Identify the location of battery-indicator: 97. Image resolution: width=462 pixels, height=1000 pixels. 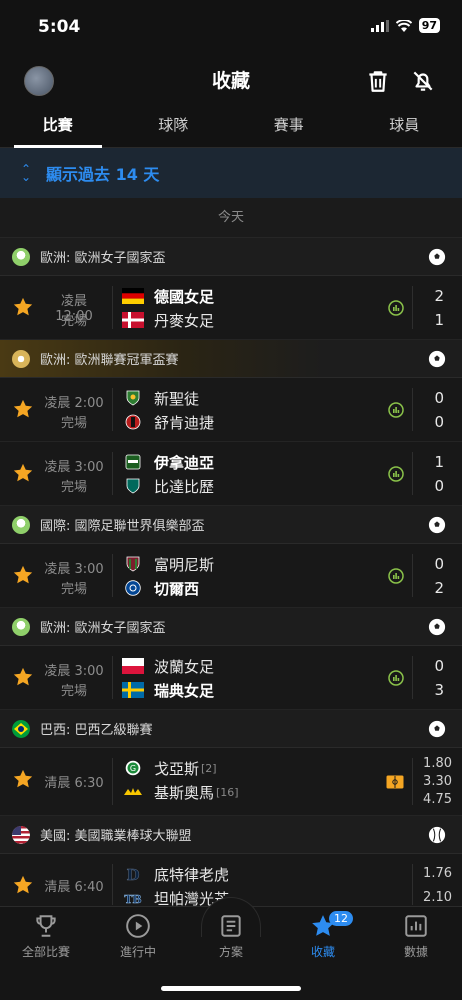
(429, 25).